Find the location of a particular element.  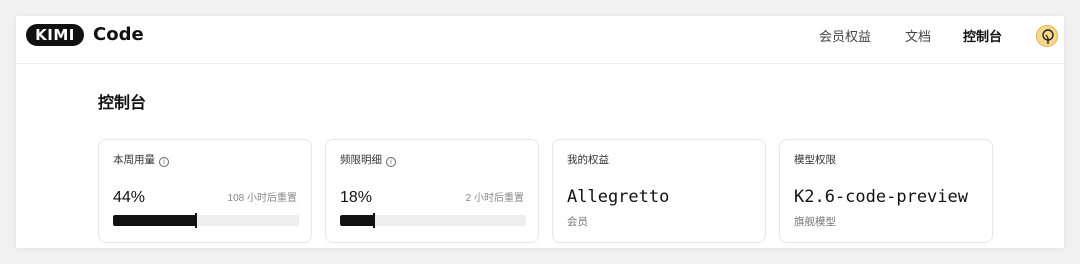

rate-limit-progress-marker is located at coordinates (374, 220).